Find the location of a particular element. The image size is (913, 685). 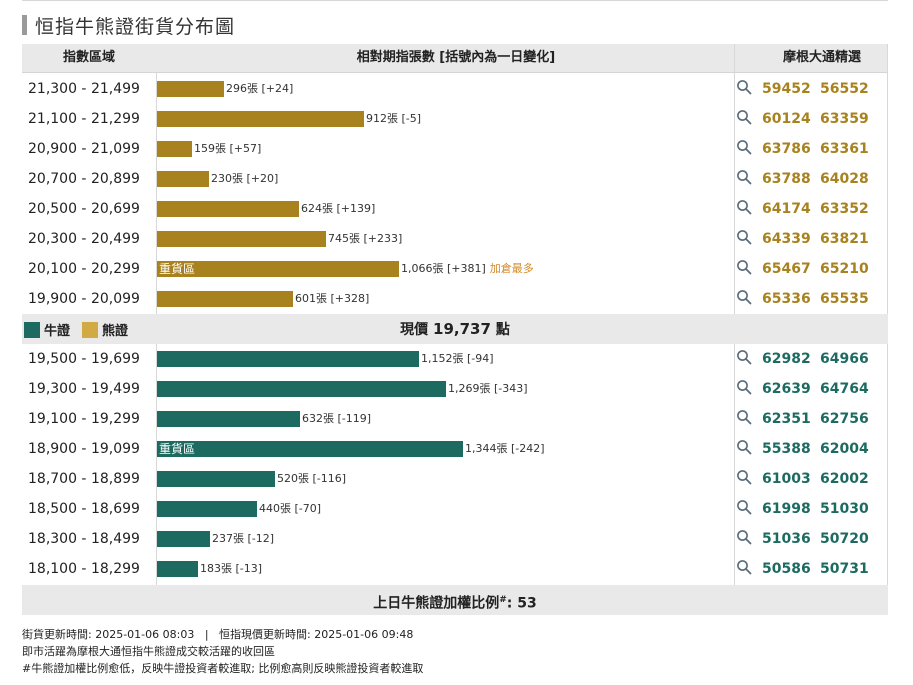

range-label: 20,300 - 20,499 is located at coordinates (84, 239).